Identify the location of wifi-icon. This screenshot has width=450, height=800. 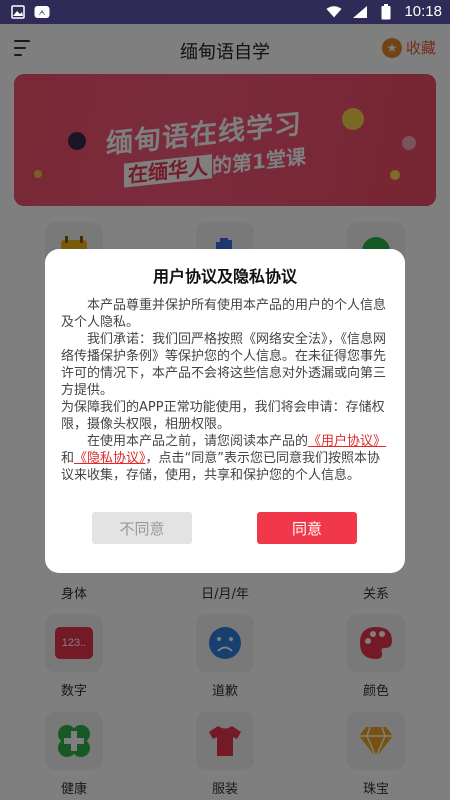
(334, 12).